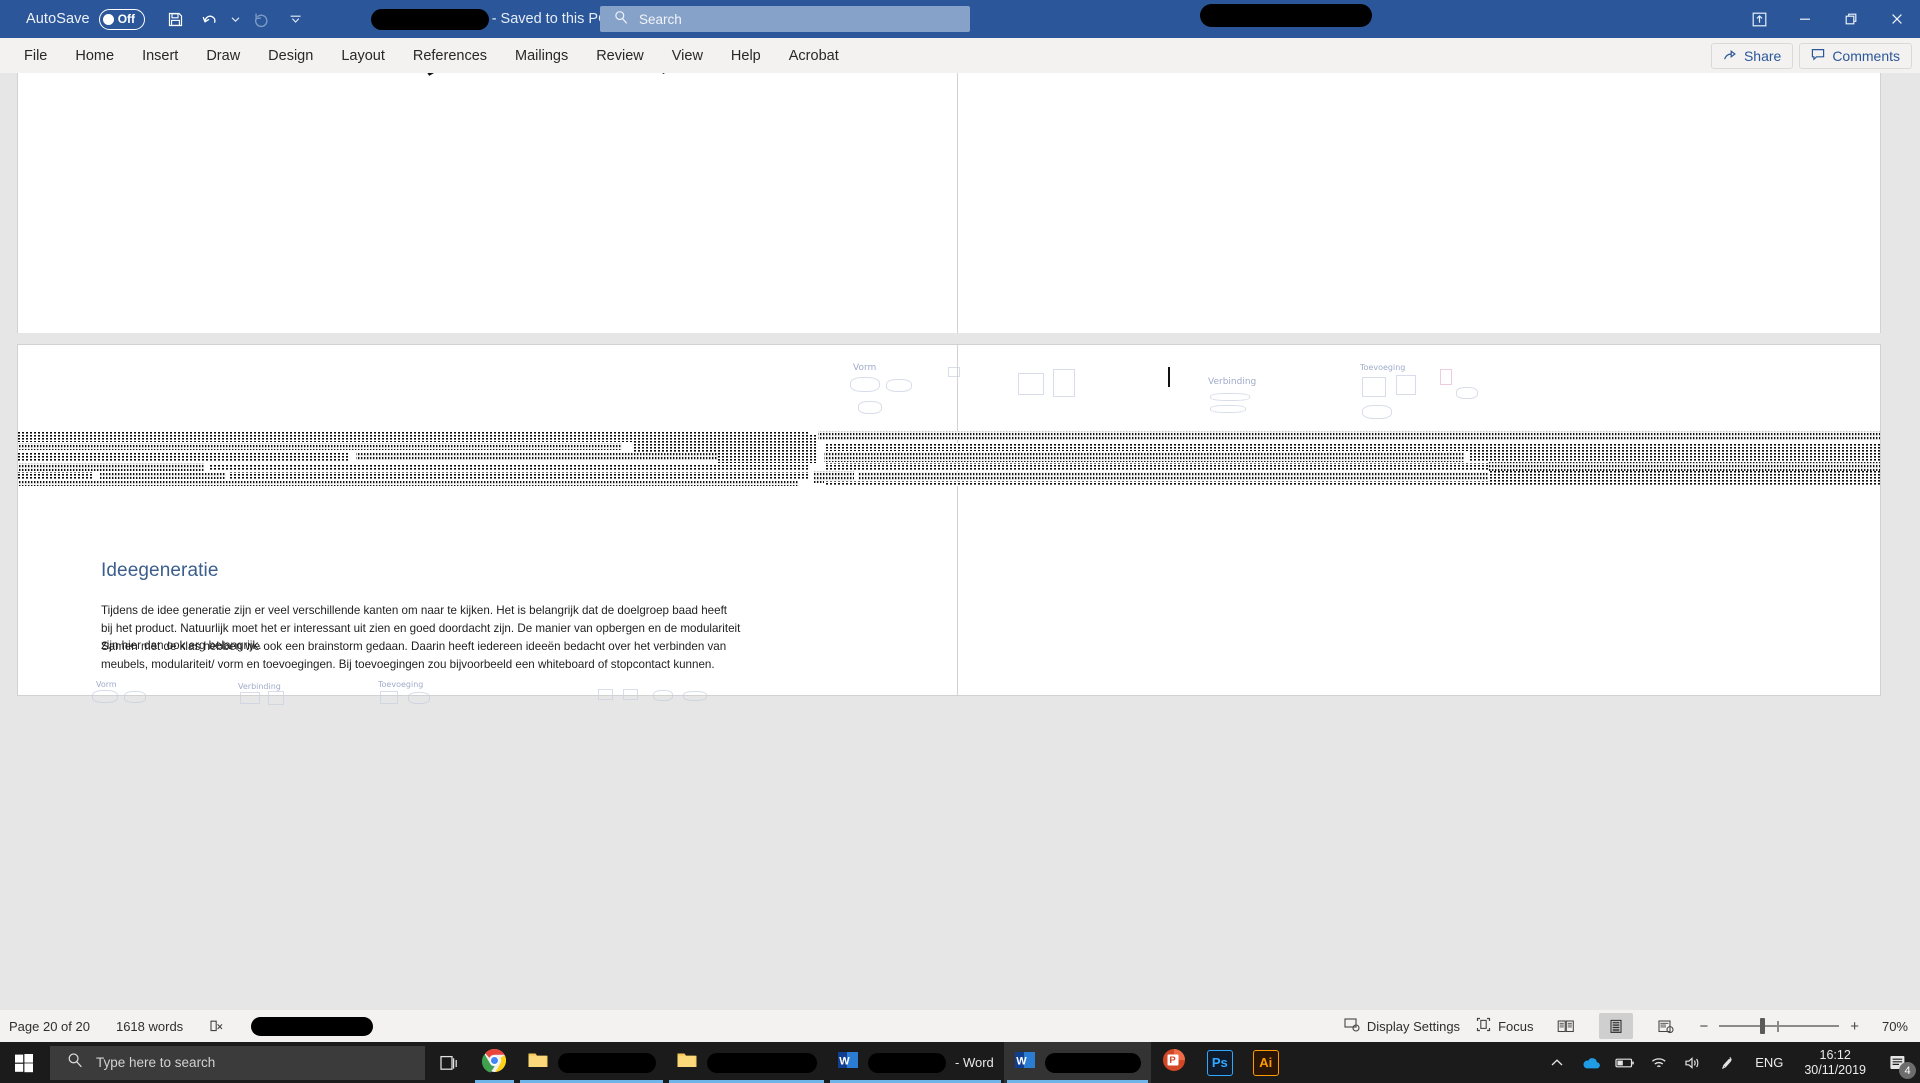  What do you see at coordinates (1625, 1062) in the screenshot?
I see `battery-icon` at bounding box center [1625, 1062].